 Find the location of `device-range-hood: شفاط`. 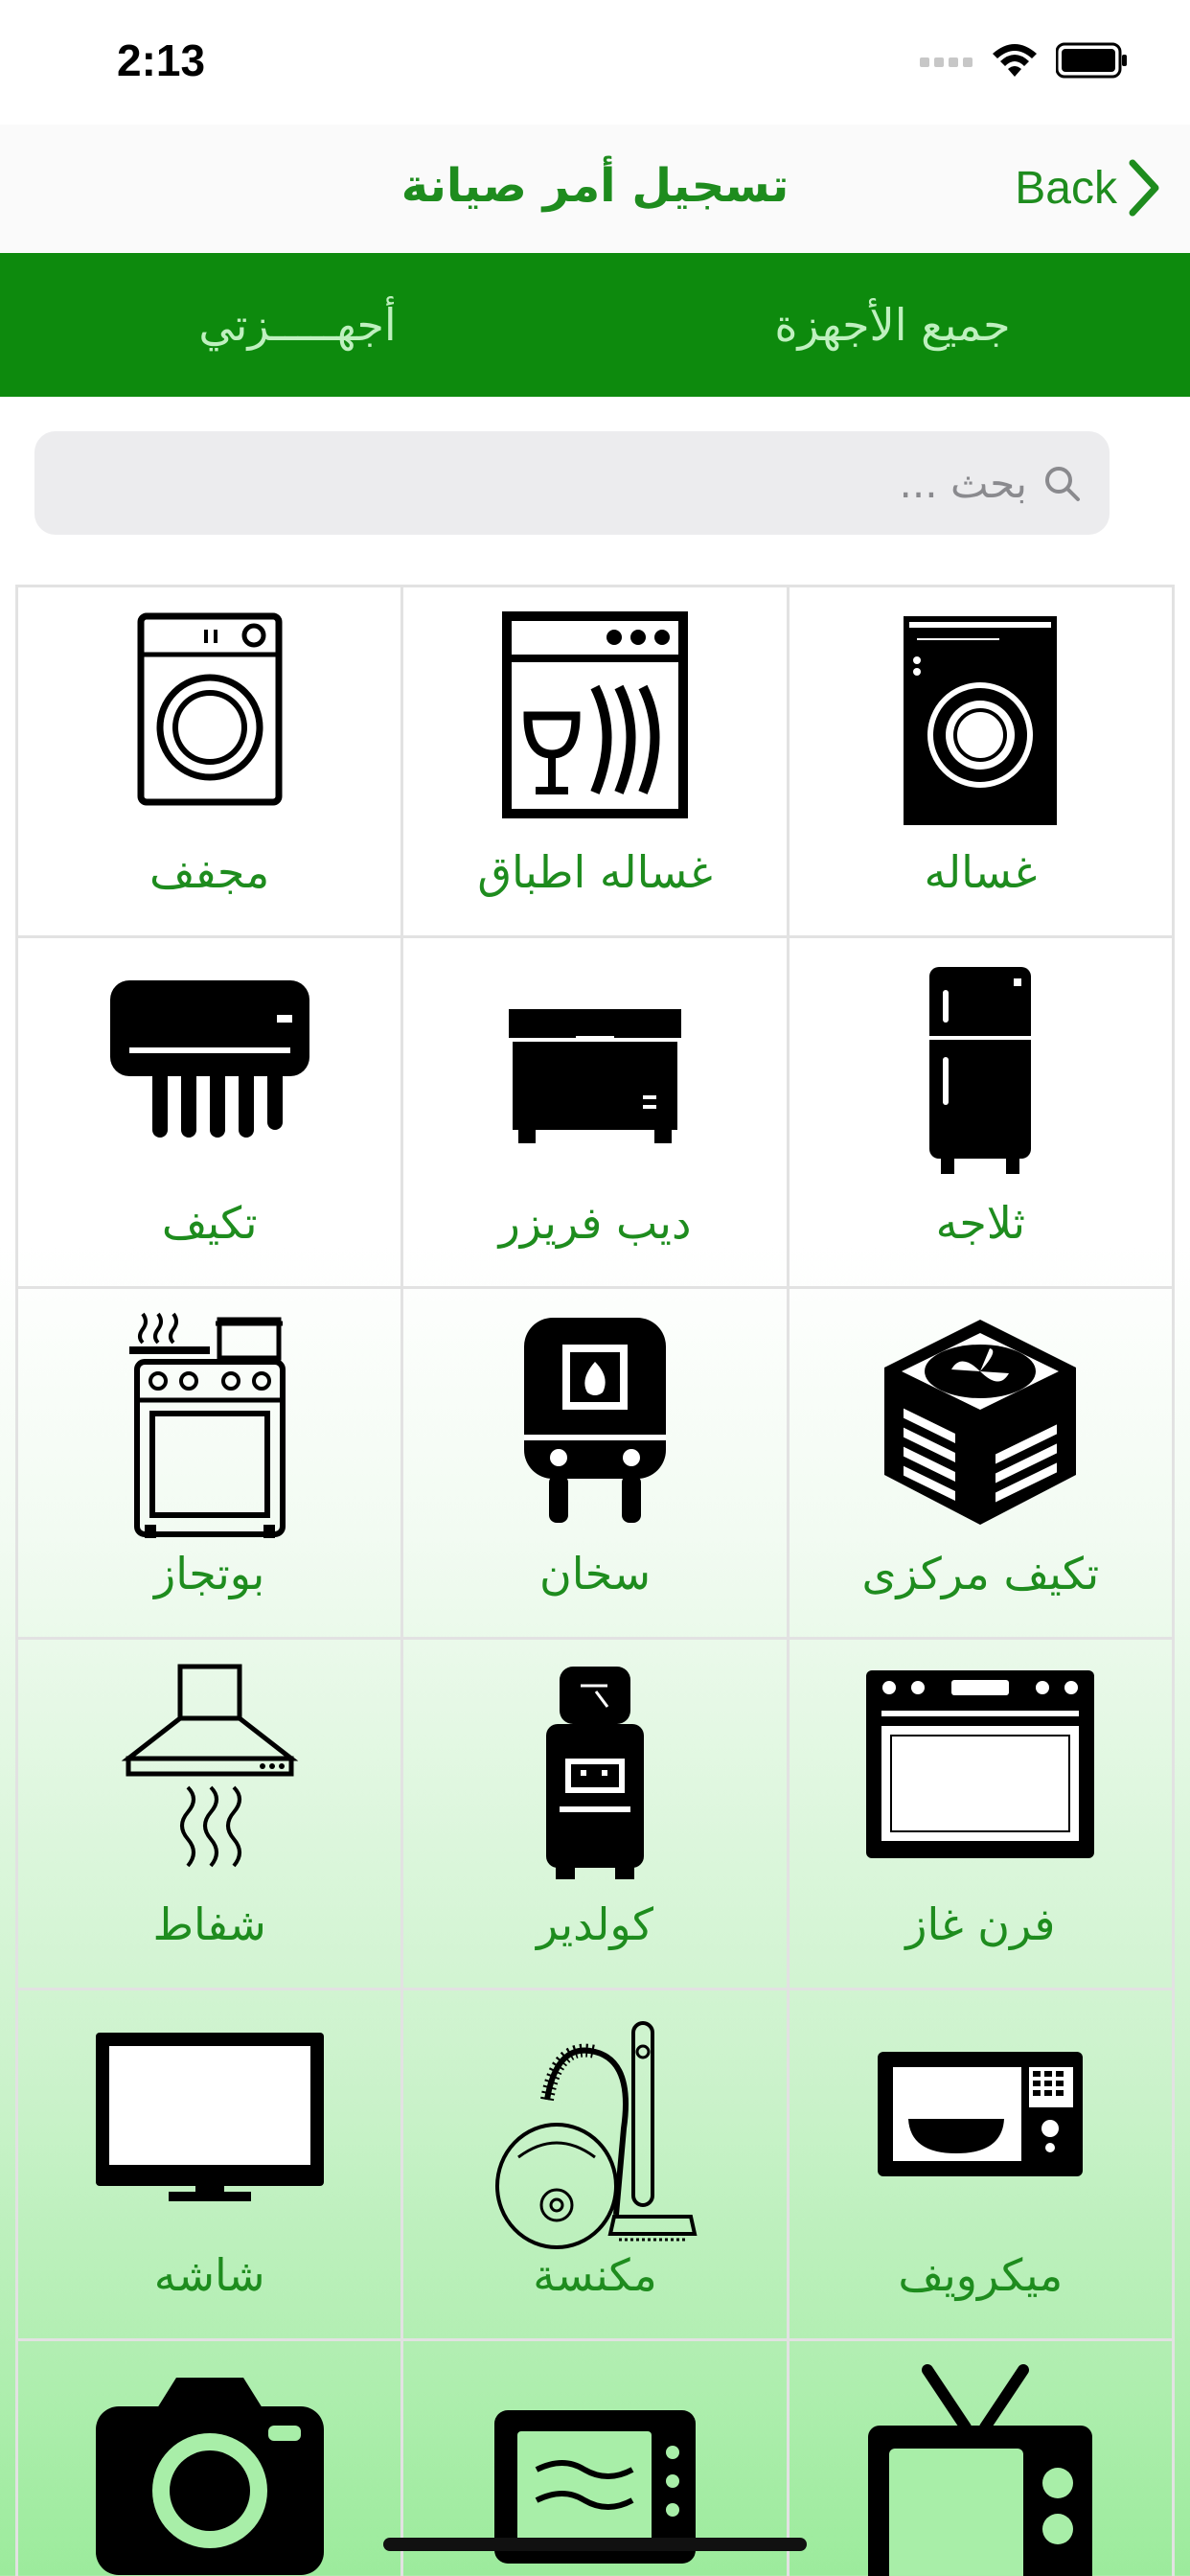

device-range-hood: شفاط is located at coordinates (211, 1815).